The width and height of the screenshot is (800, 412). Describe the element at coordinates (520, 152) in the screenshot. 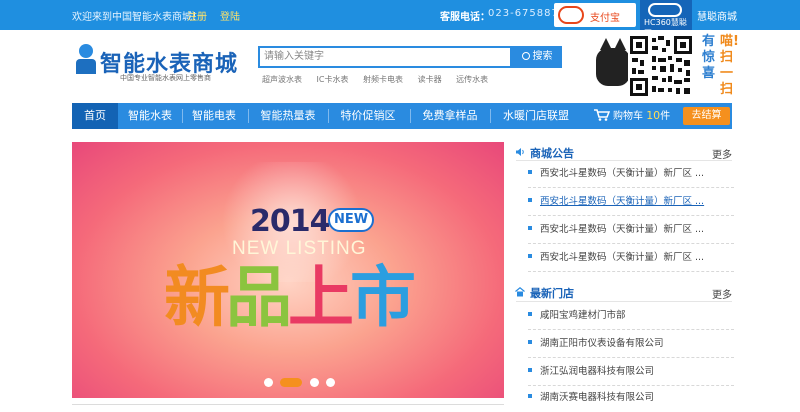

I see `speaker-icon` at that location.